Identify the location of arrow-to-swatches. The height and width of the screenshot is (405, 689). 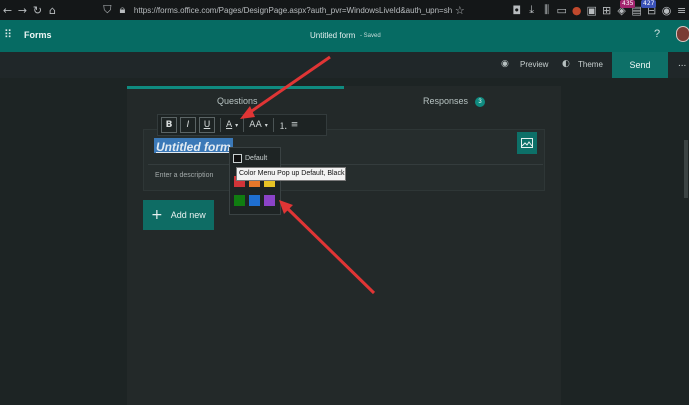
(327, 247).